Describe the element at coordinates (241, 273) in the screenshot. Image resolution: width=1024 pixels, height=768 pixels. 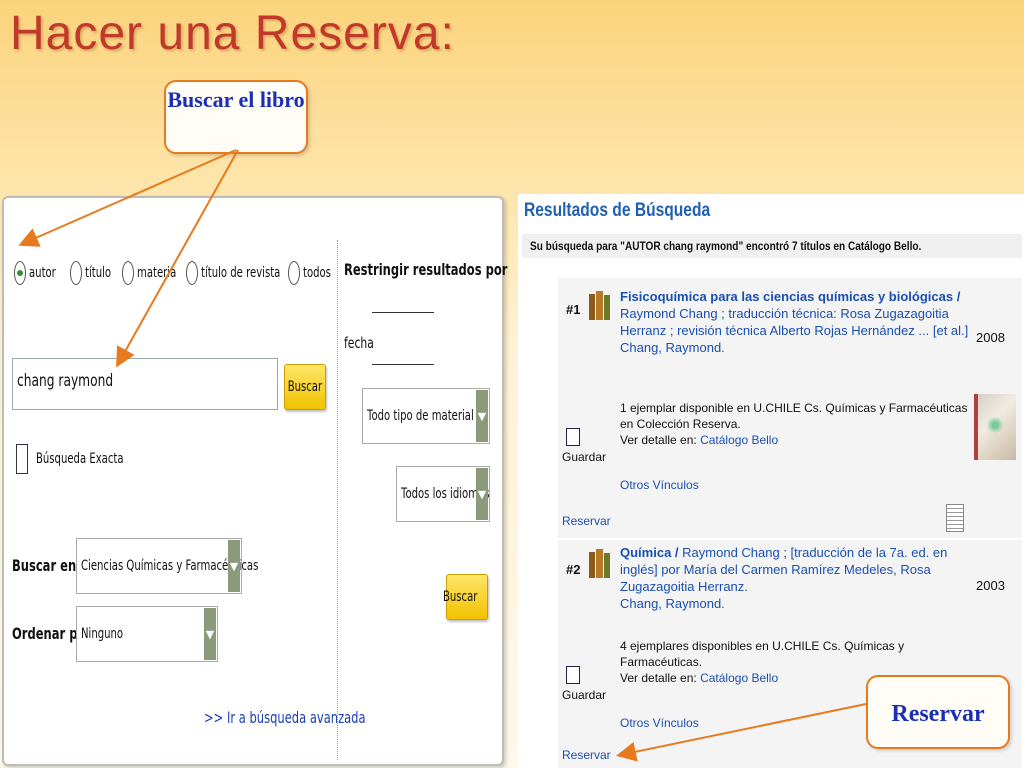
I see `radio-label: título de revista` at that location.